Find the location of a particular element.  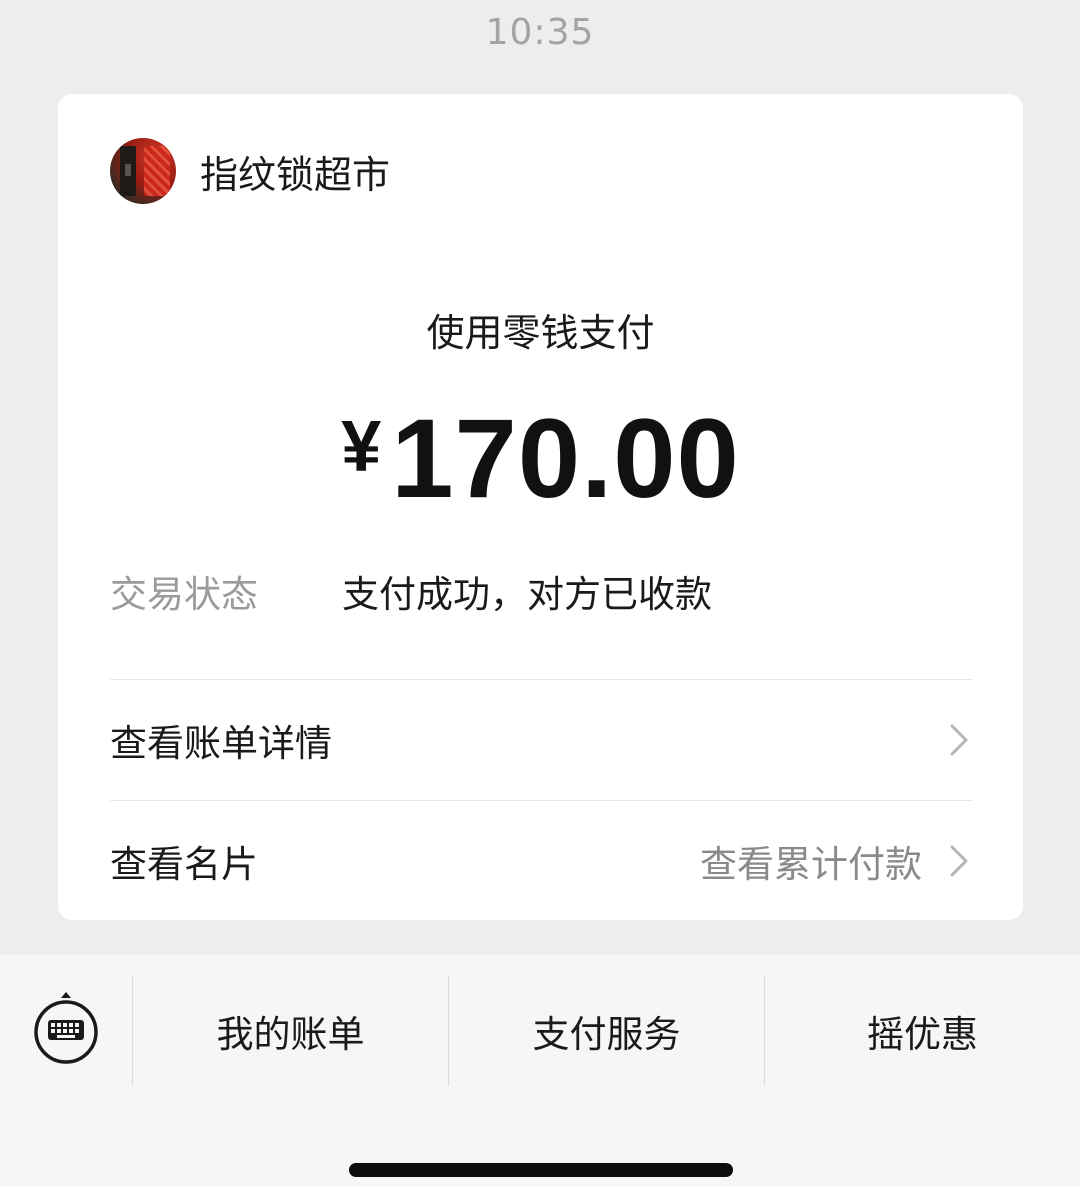

home-indicator is located at coordinates (541, 1170).